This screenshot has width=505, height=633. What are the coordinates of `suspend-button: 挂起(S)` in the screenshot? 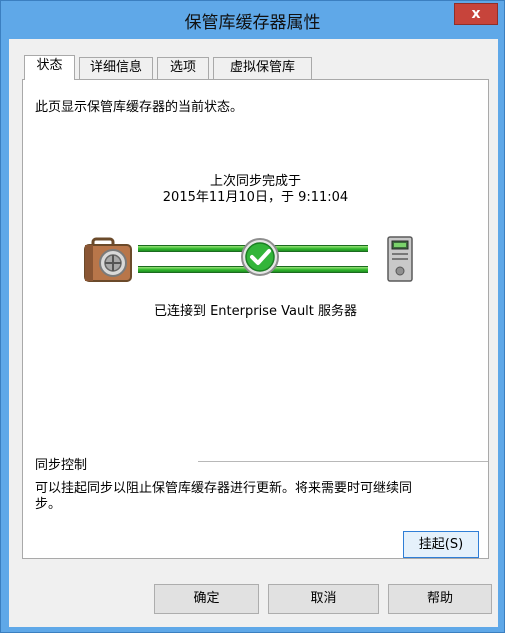 It's located at (441, 544).